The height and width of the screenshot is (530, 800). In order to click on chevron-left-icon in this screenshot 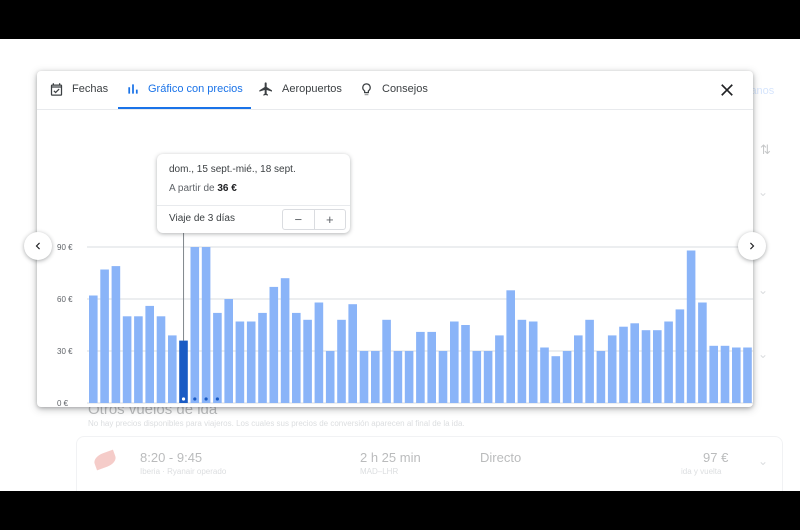, I will do `click(37, 246)`.